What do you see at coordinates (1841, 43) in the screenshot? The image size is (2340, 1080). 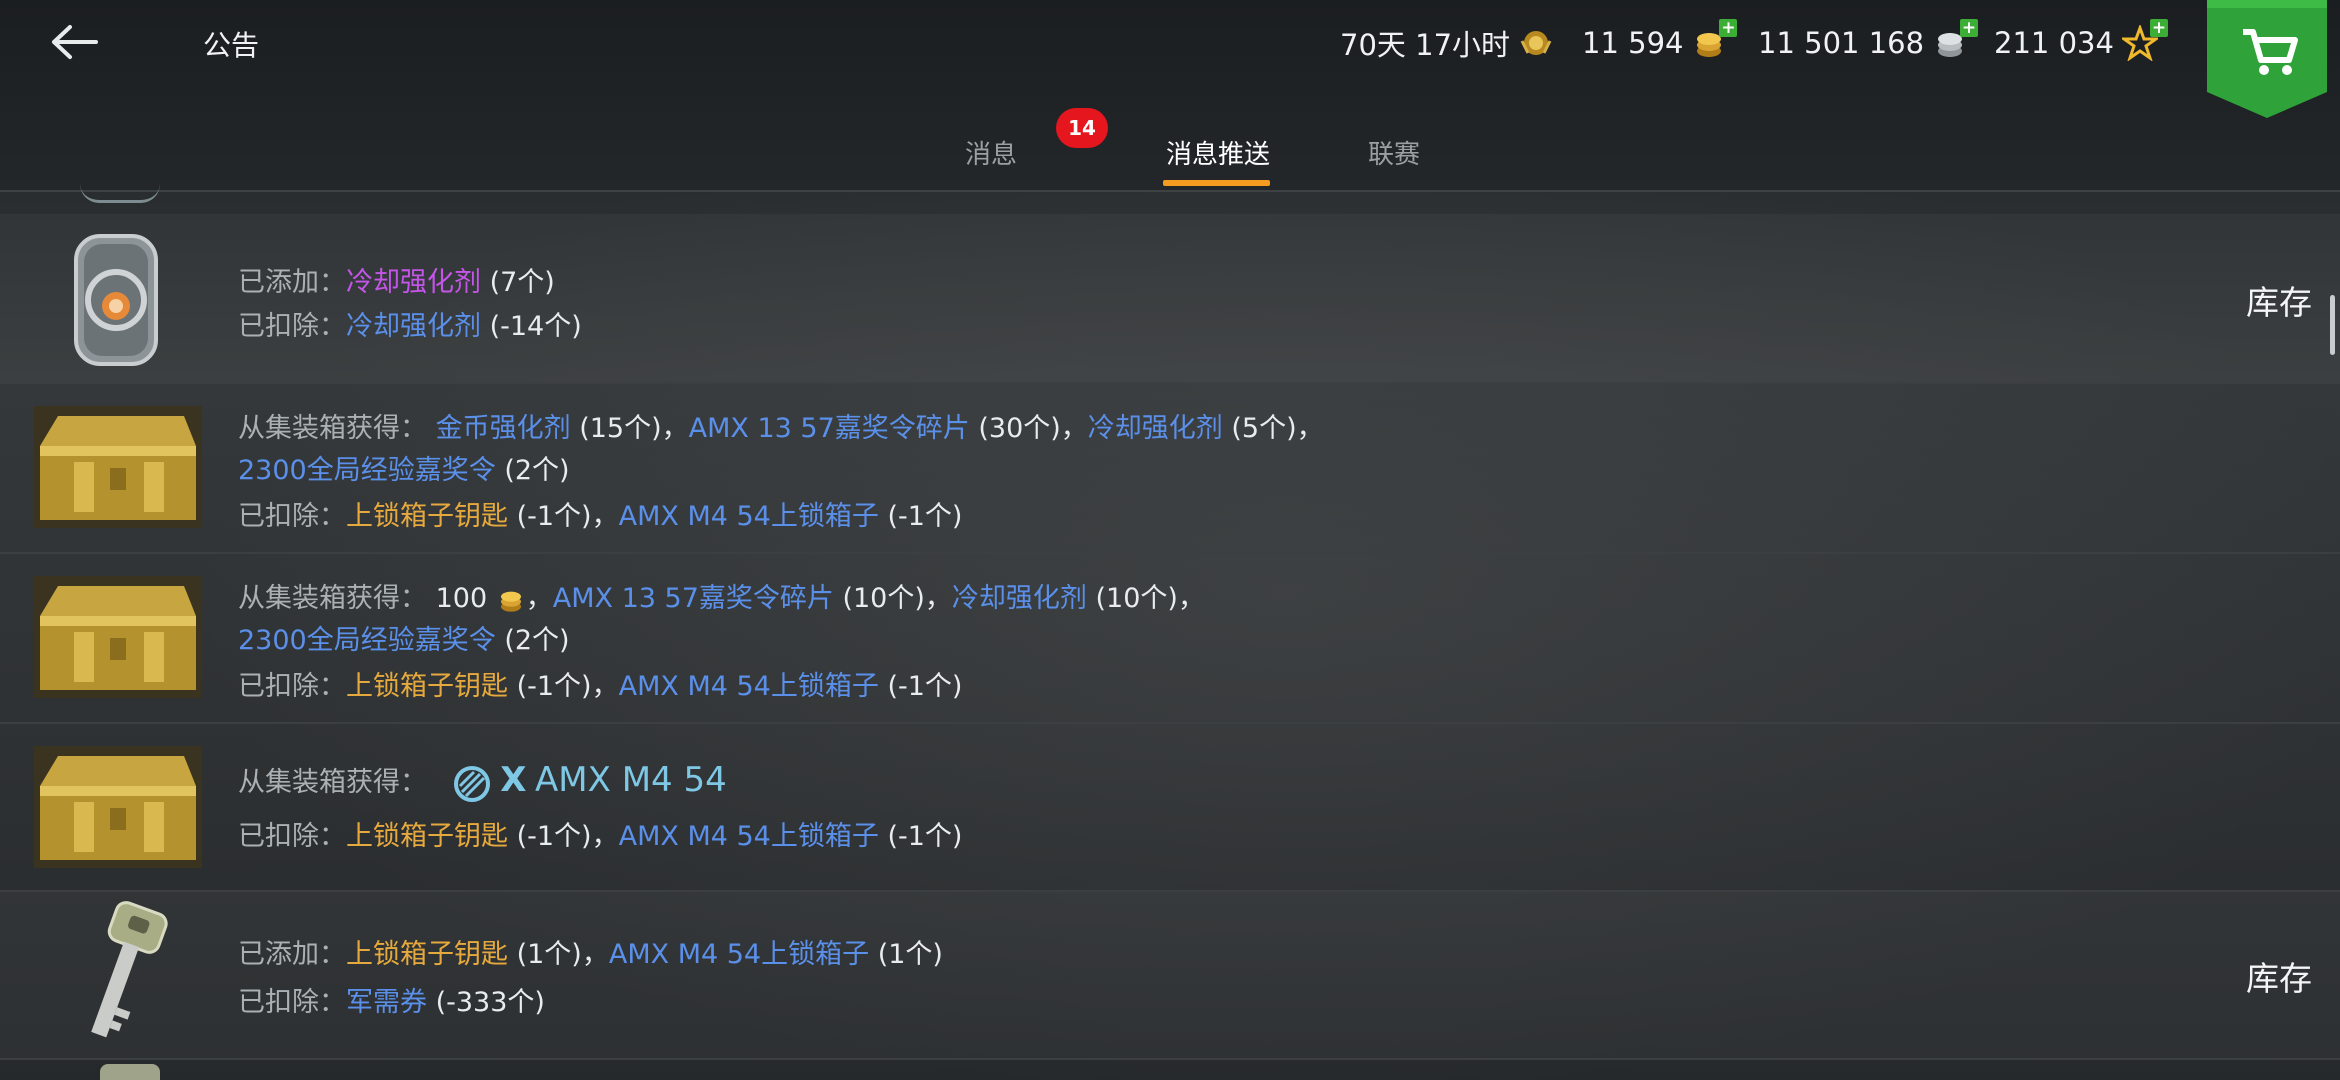 I see `credits-amount: 11 501 168` at bounding box center [1841, 43].